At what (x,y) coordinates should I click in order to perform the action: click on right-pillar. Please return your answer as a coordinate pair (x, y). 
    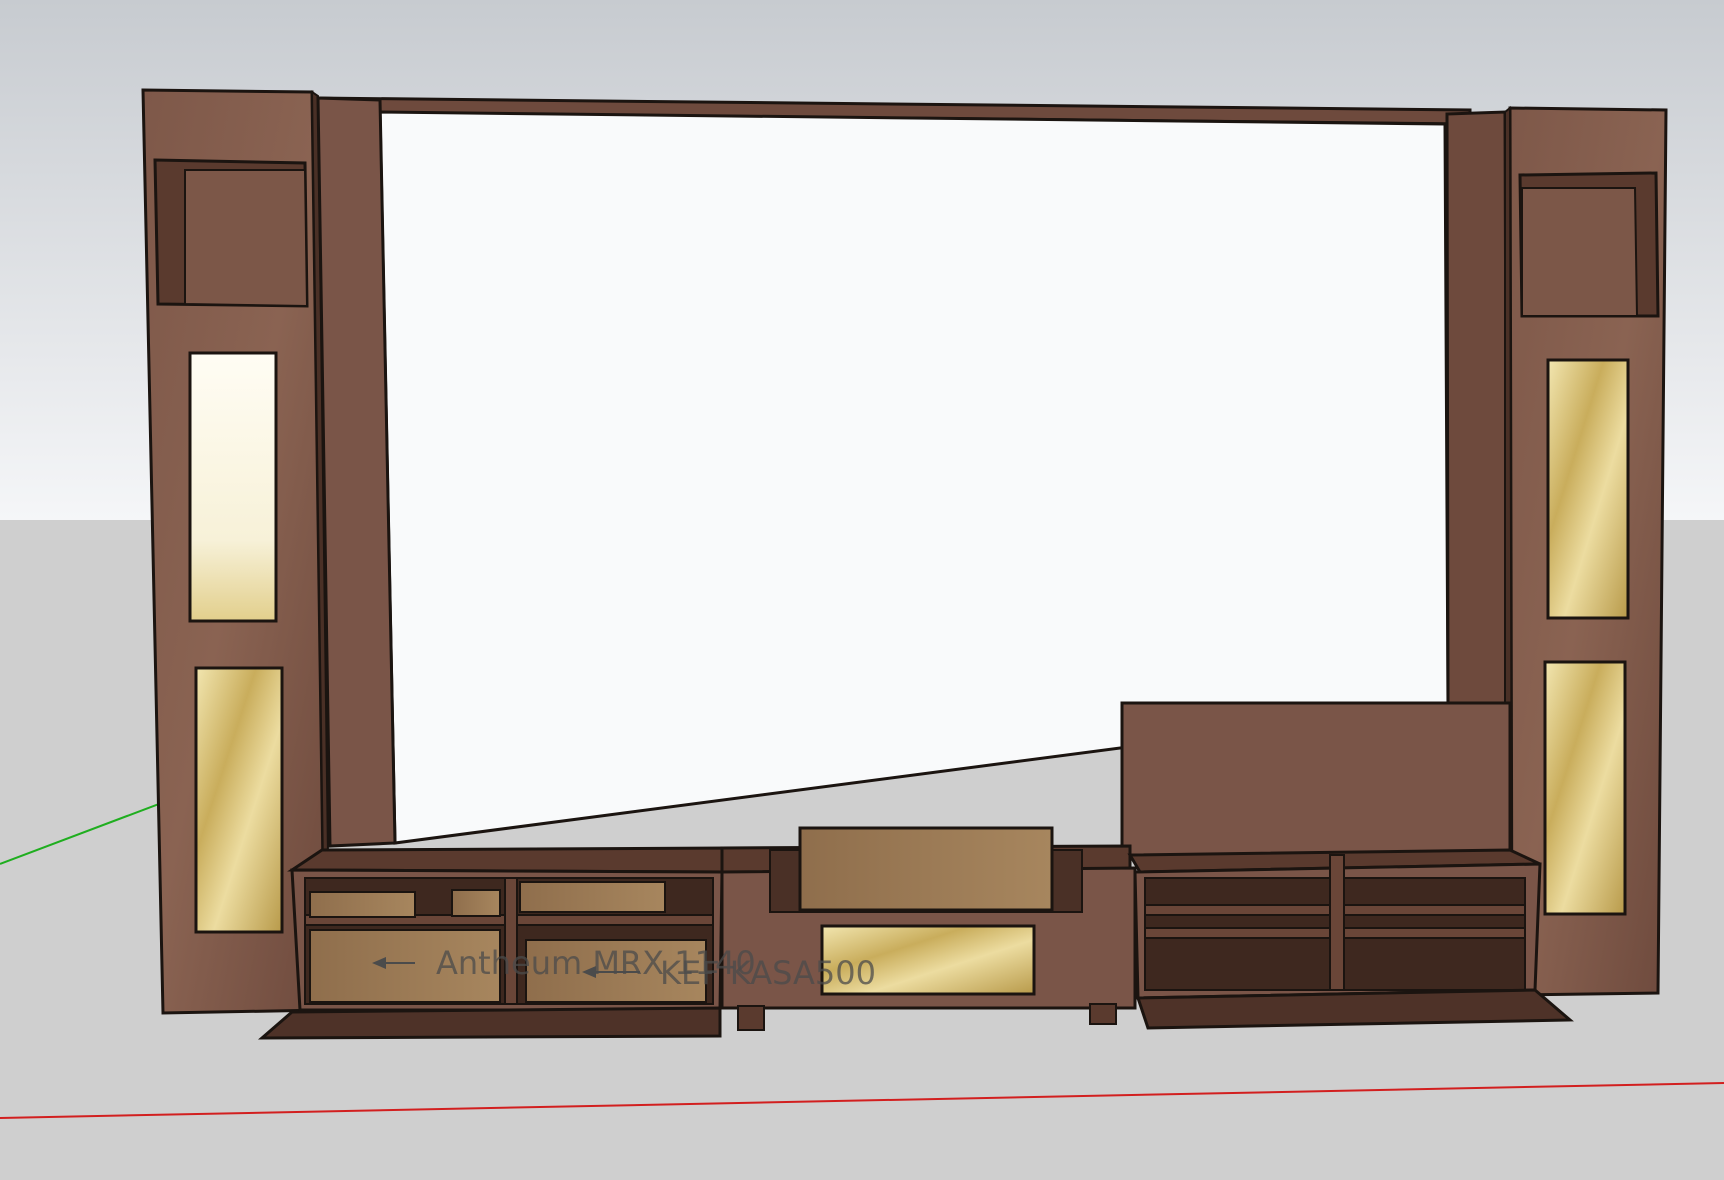
    Looking at the image, I should click on (1477, 408).